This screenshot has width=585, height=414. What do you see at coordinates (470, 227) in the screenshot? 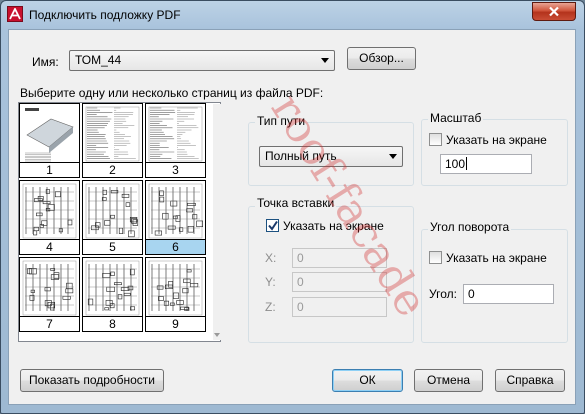
I see `rotation-label: Угол поворота` at bounding box center [470, 227].